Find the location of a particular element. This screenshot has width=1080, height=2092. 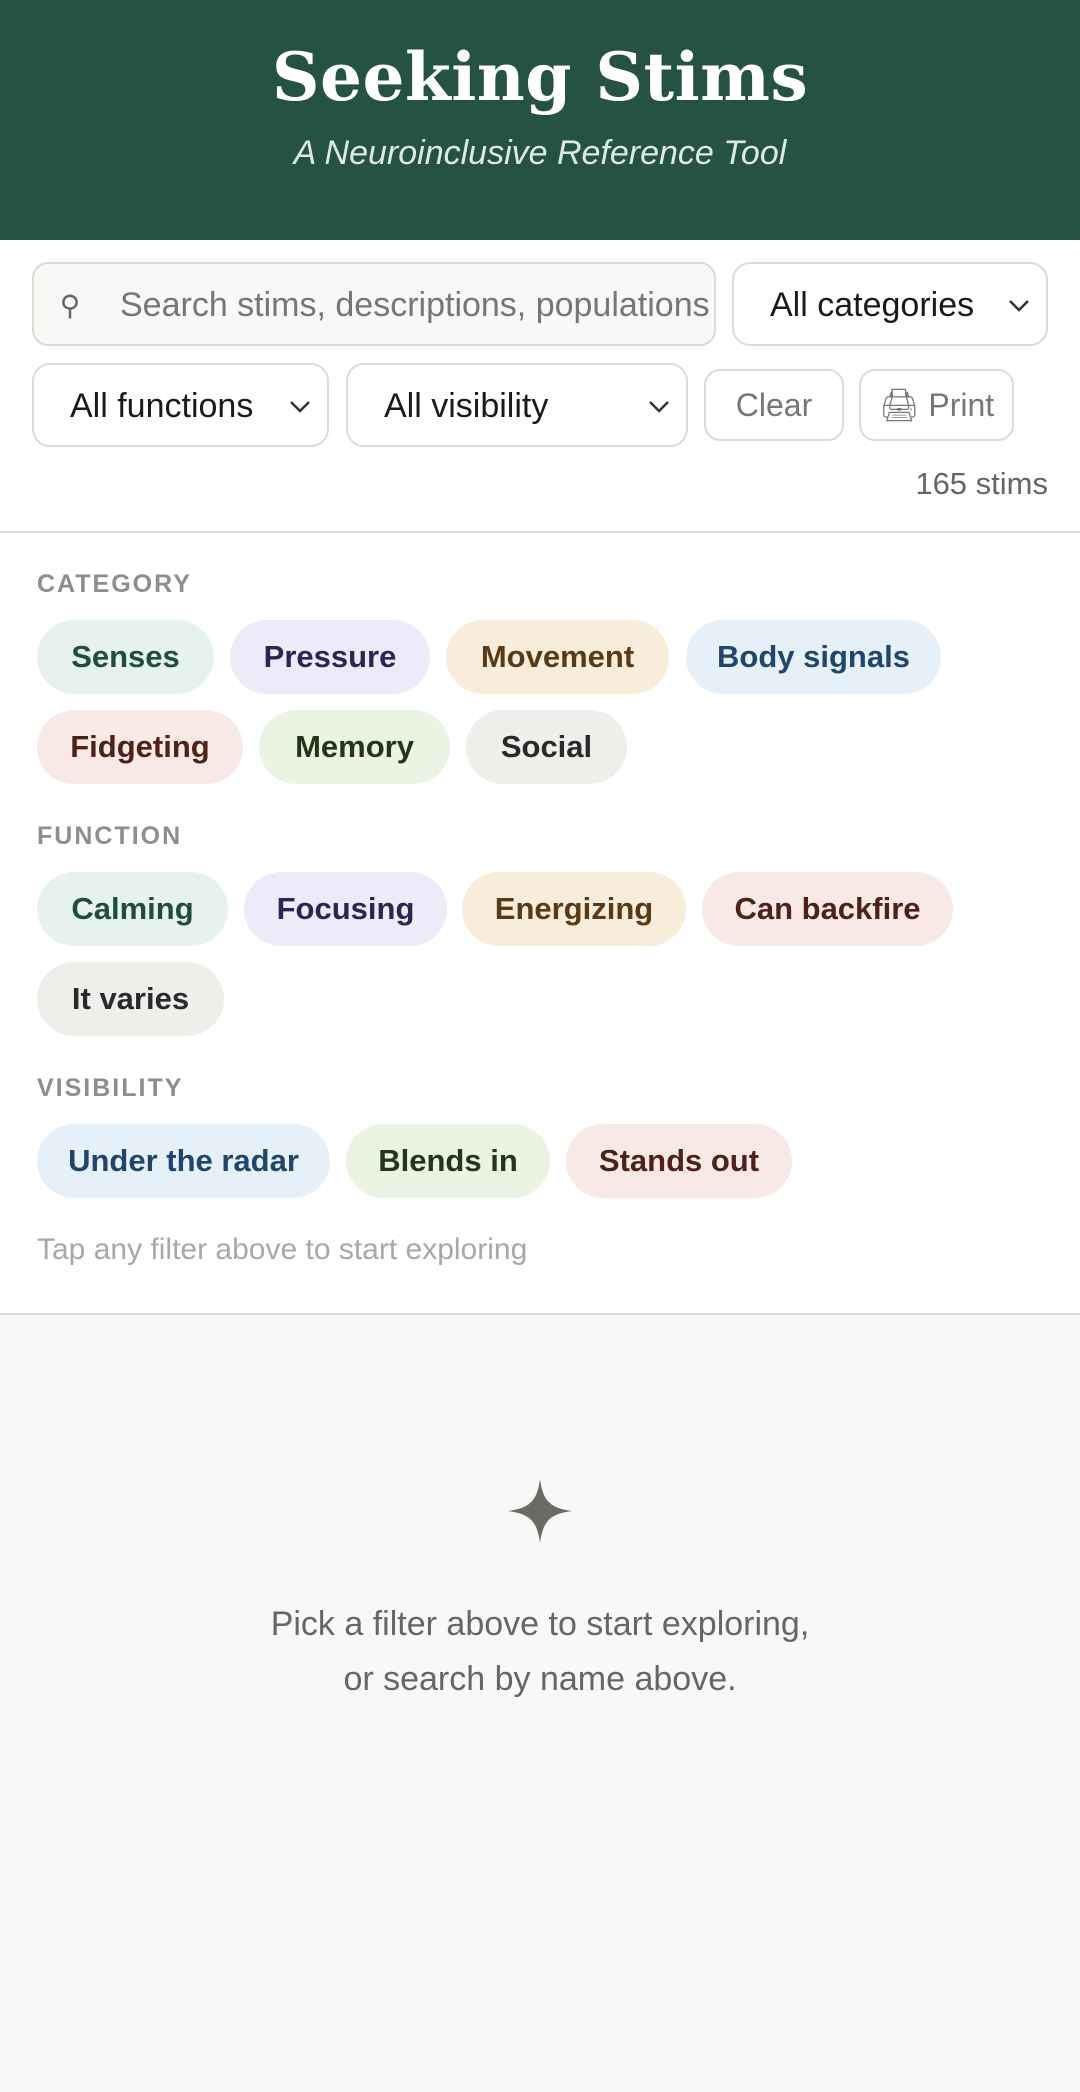

category-select: All categories is located at coordinates (890, 304).